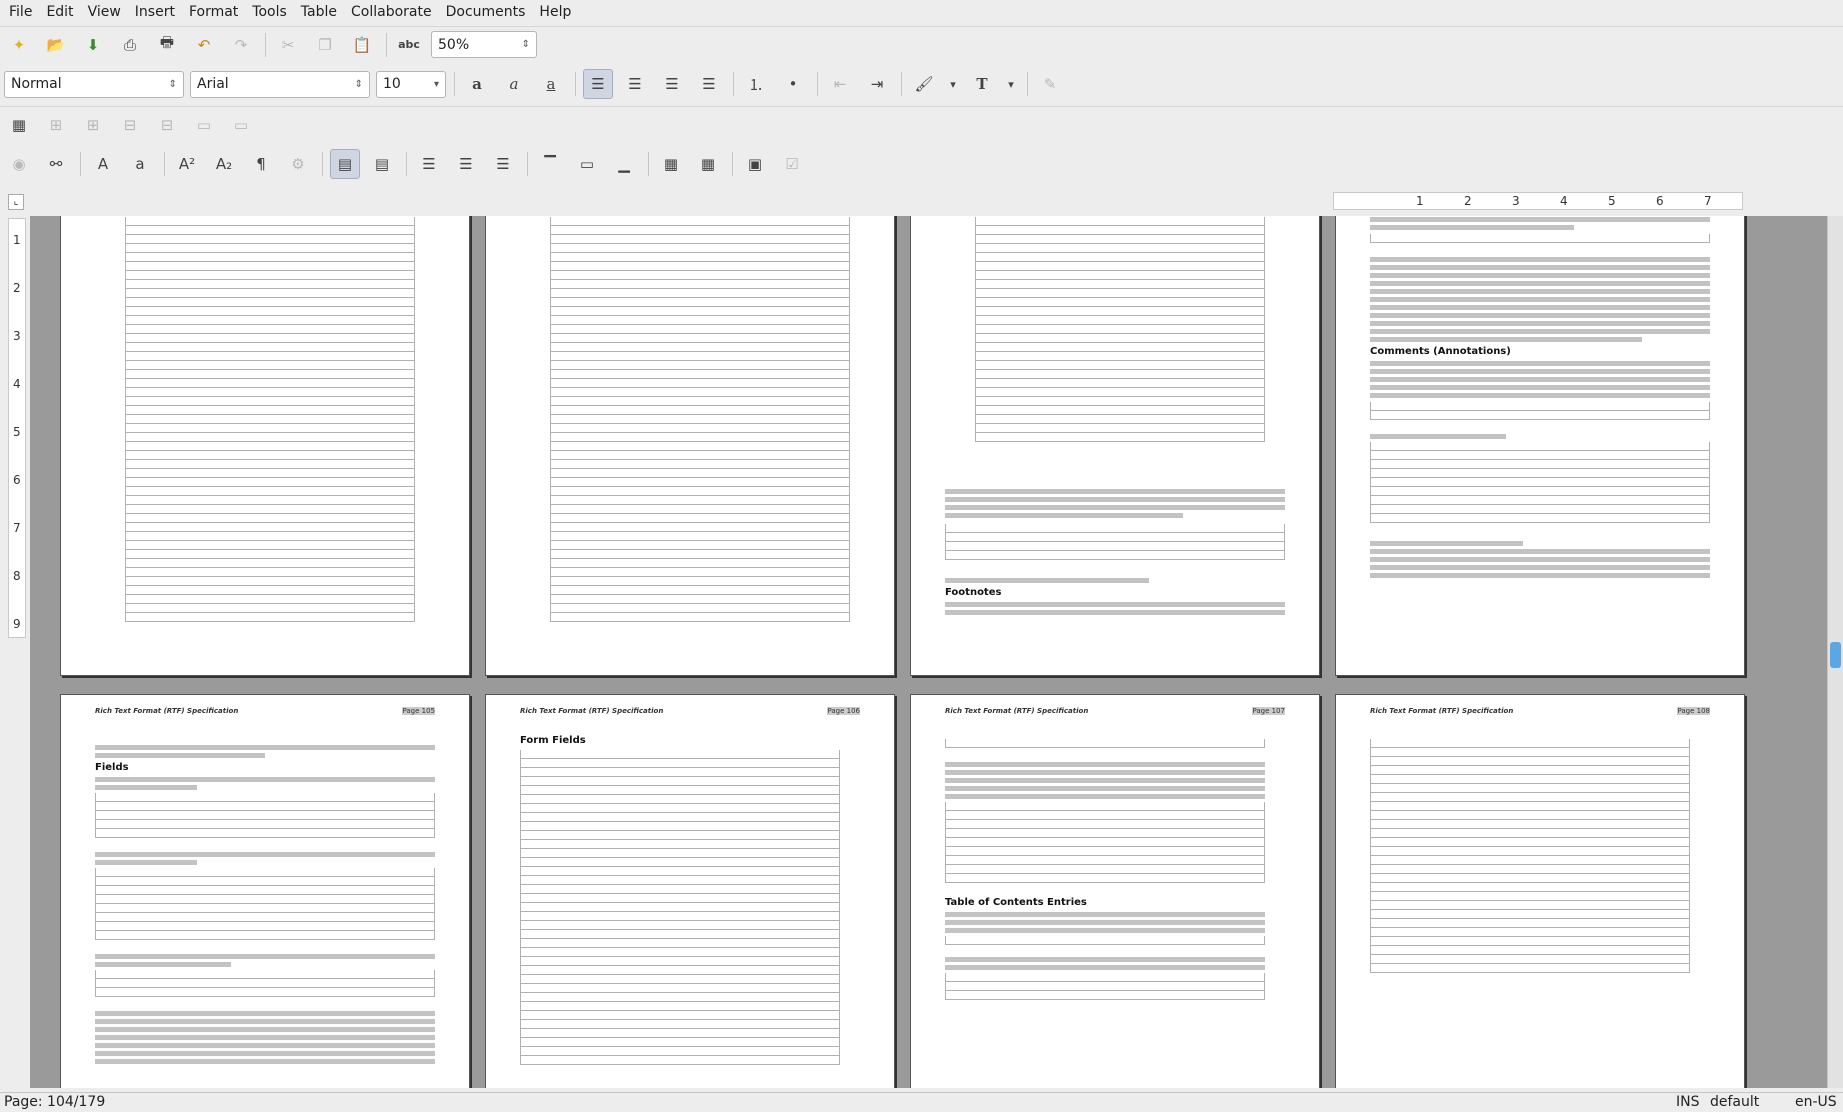 Image resolution: width=1843 pixels, height=1112 pixels. Describe the element at coordinates (19, 45) in the screenshot. I see `new-document-icon: ✦` at that location.